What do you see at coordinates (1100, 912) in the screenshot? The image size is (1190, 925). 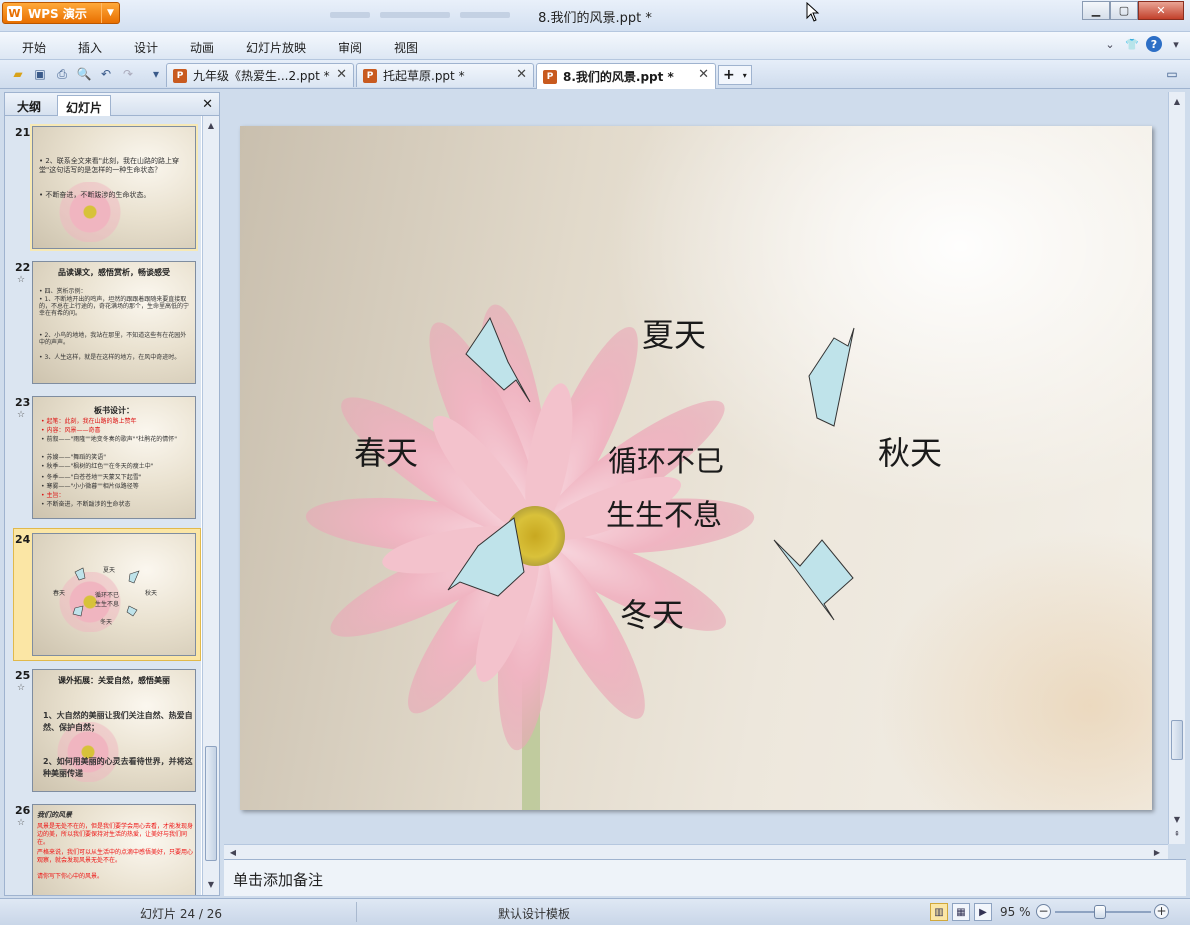 I see `zoom-slider-knob` at bounding box center [1100, 912].